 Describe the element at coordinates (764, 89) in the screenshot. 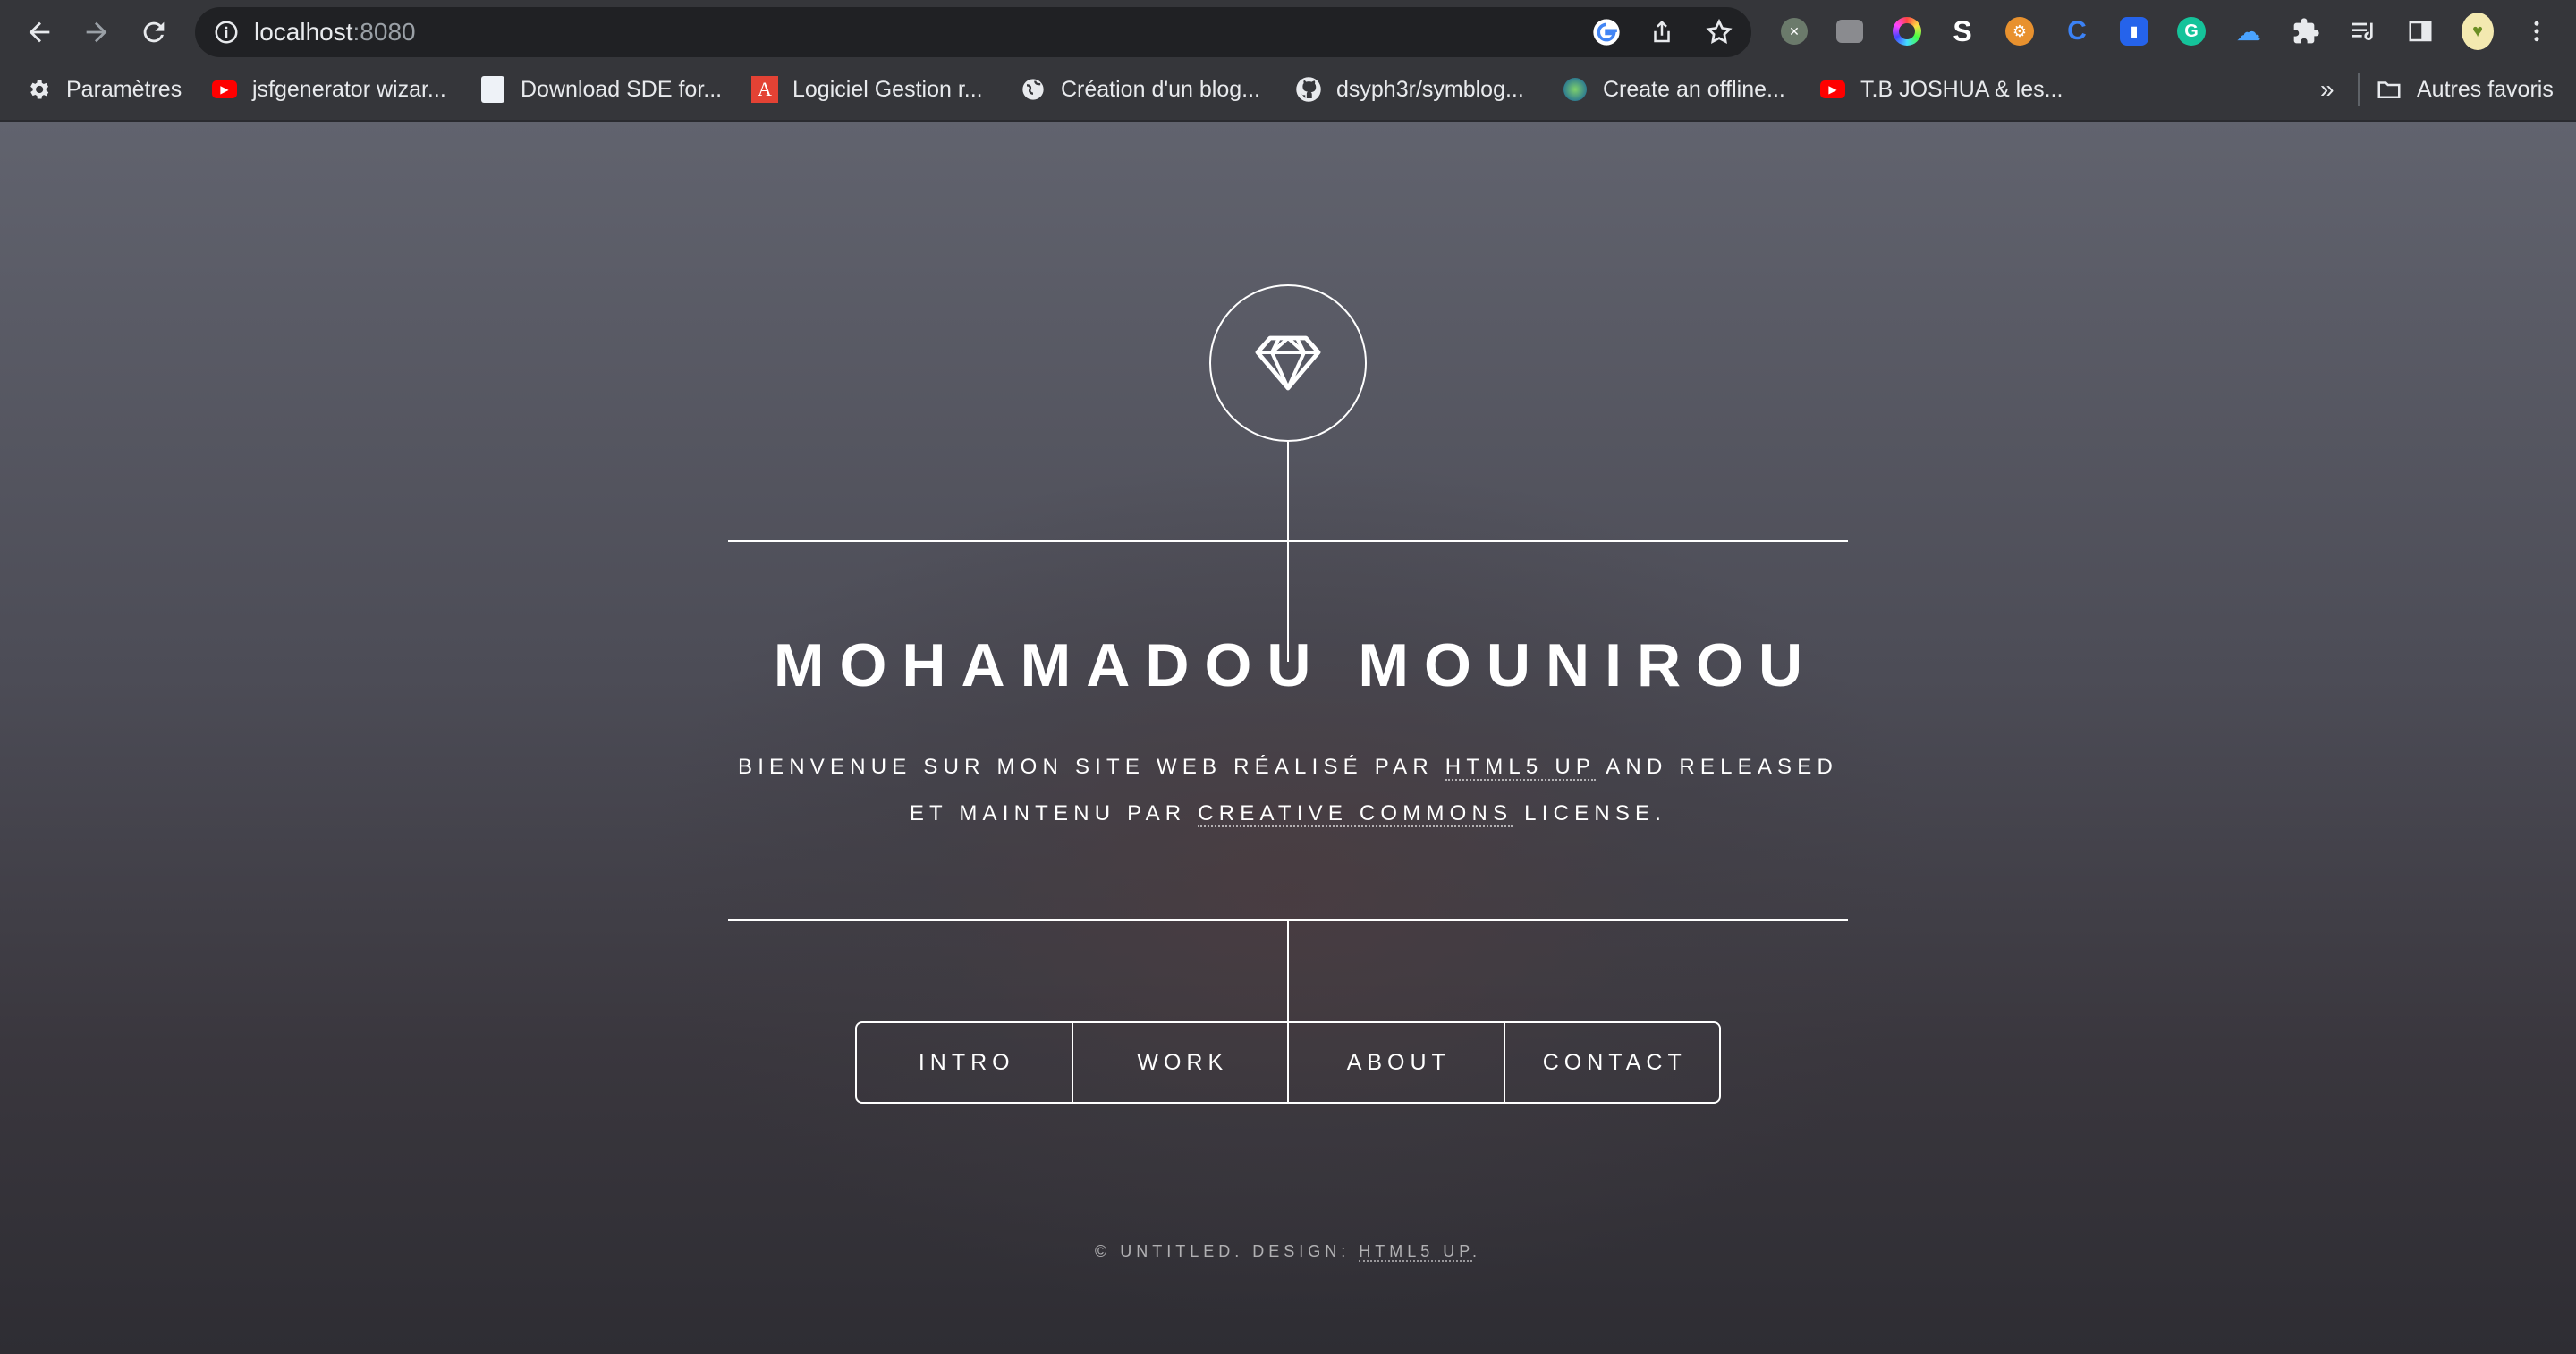

I see `acrobat-icon: A` at that location.